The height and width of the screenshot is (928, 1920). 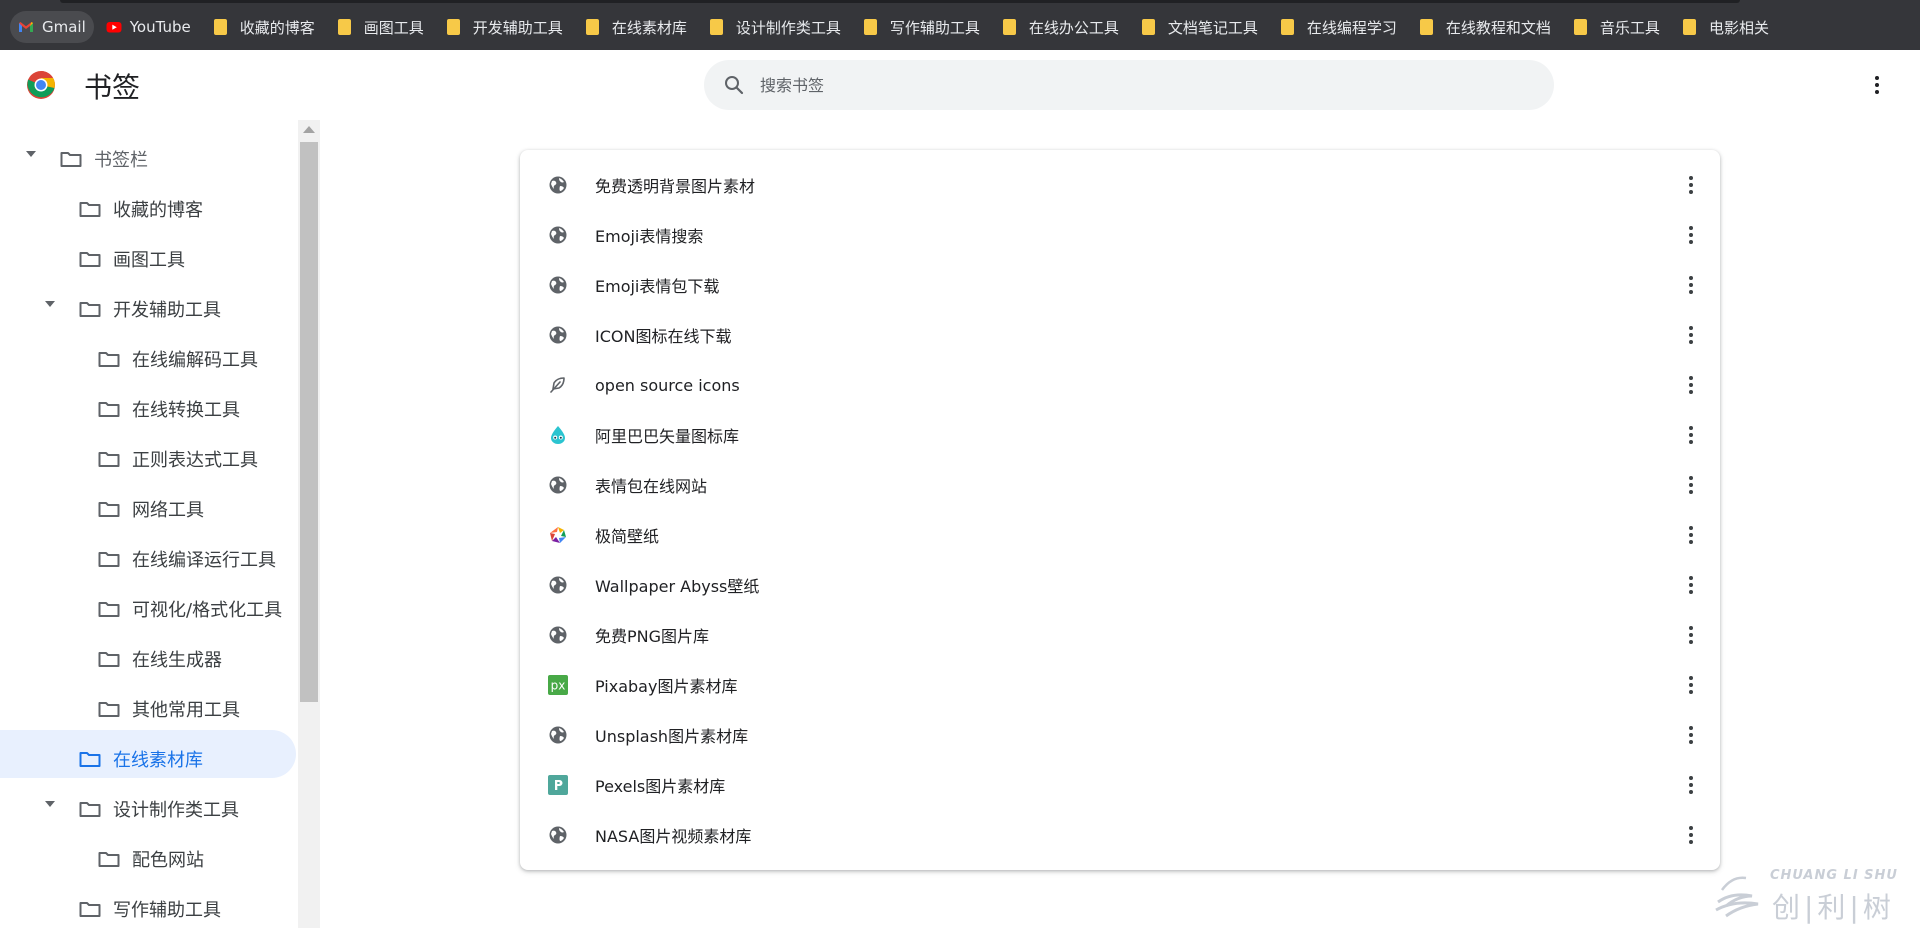 What do you see at coordinates (517, 27) in the screenshot?
I see `bookmark-label: 开发辅助工具` at bounding box center [517, 27].